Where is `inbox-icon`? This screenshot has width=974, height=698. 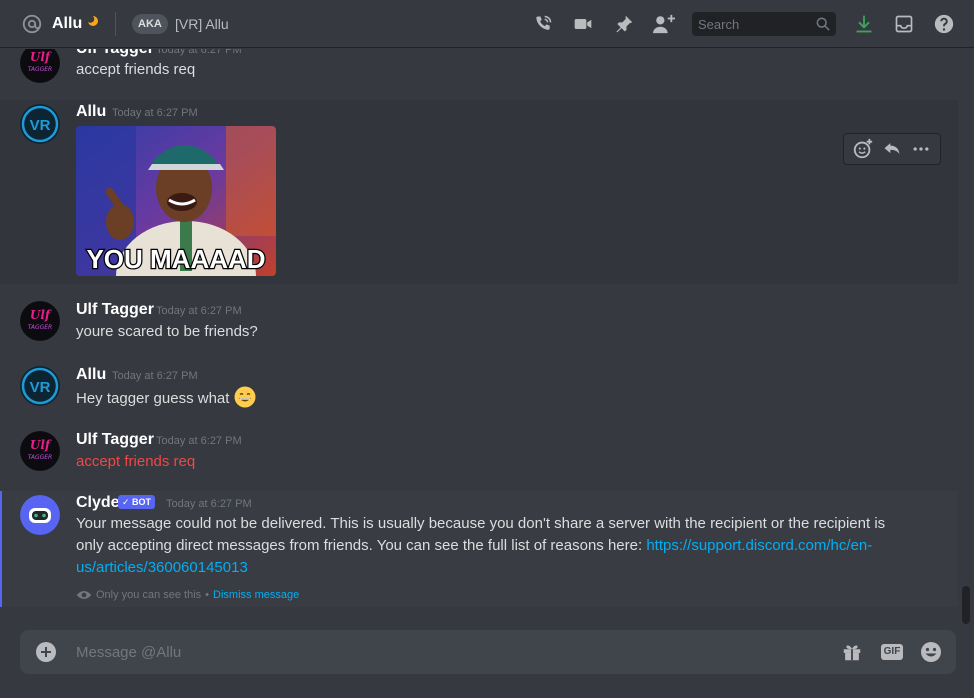
inbox-icon is located at coordinates (904, 24).